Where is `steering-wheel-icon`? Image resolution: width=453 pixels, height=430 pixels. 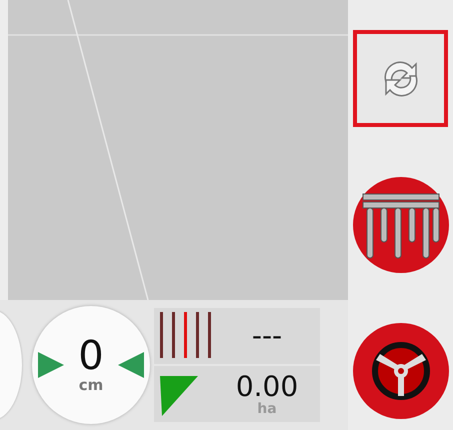
steering-wheel-icon is located at coordinates (401, 371).